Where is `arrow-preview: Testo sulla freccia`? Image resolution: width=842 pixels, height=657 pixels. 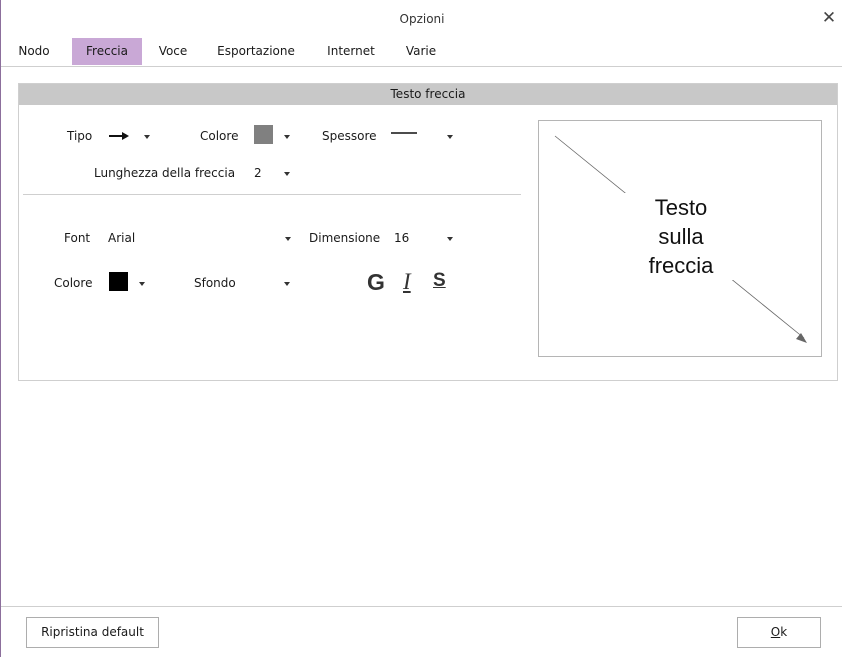
arrow-preview: Testo sulla freccia is located at coordinates (680, 238).